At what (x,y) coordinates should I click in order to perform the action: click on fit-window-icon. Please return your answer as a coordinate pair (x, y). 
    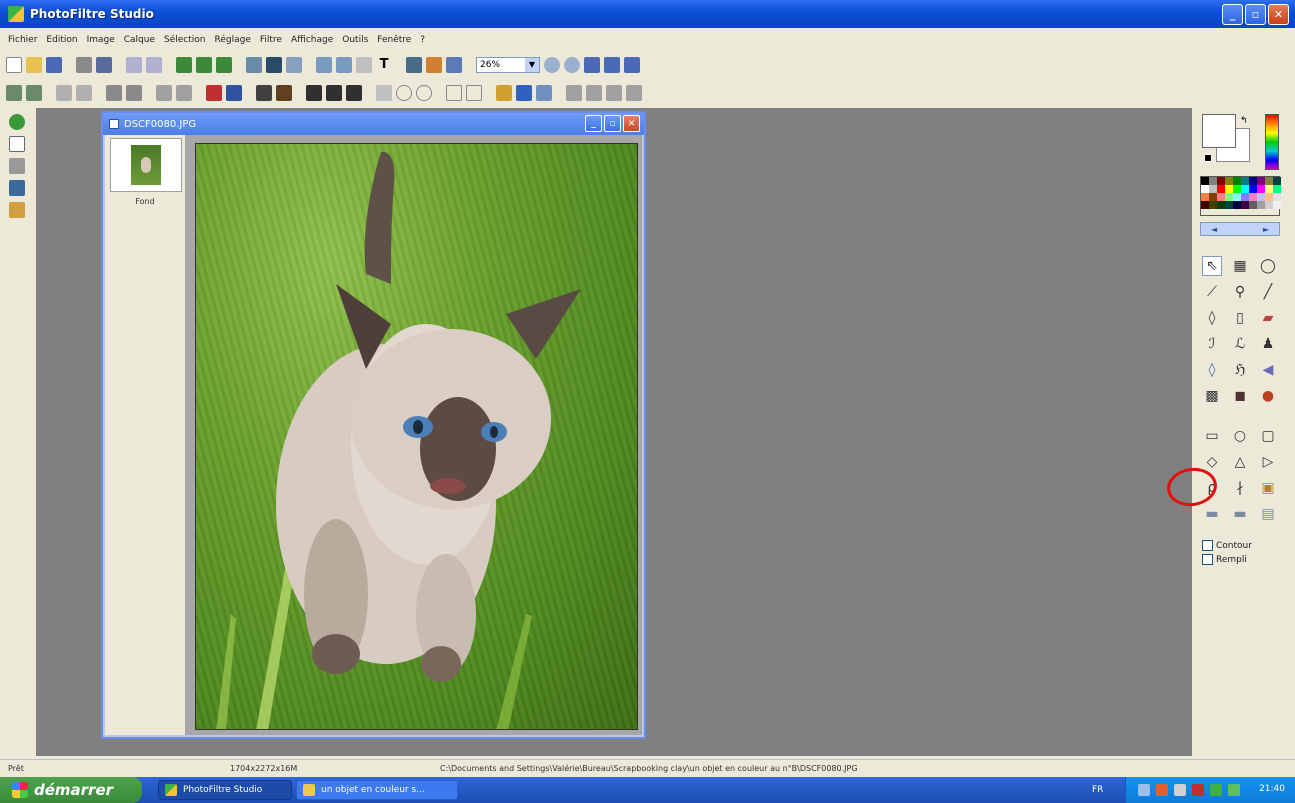
    Looking at the image, I should click on (592, 65).